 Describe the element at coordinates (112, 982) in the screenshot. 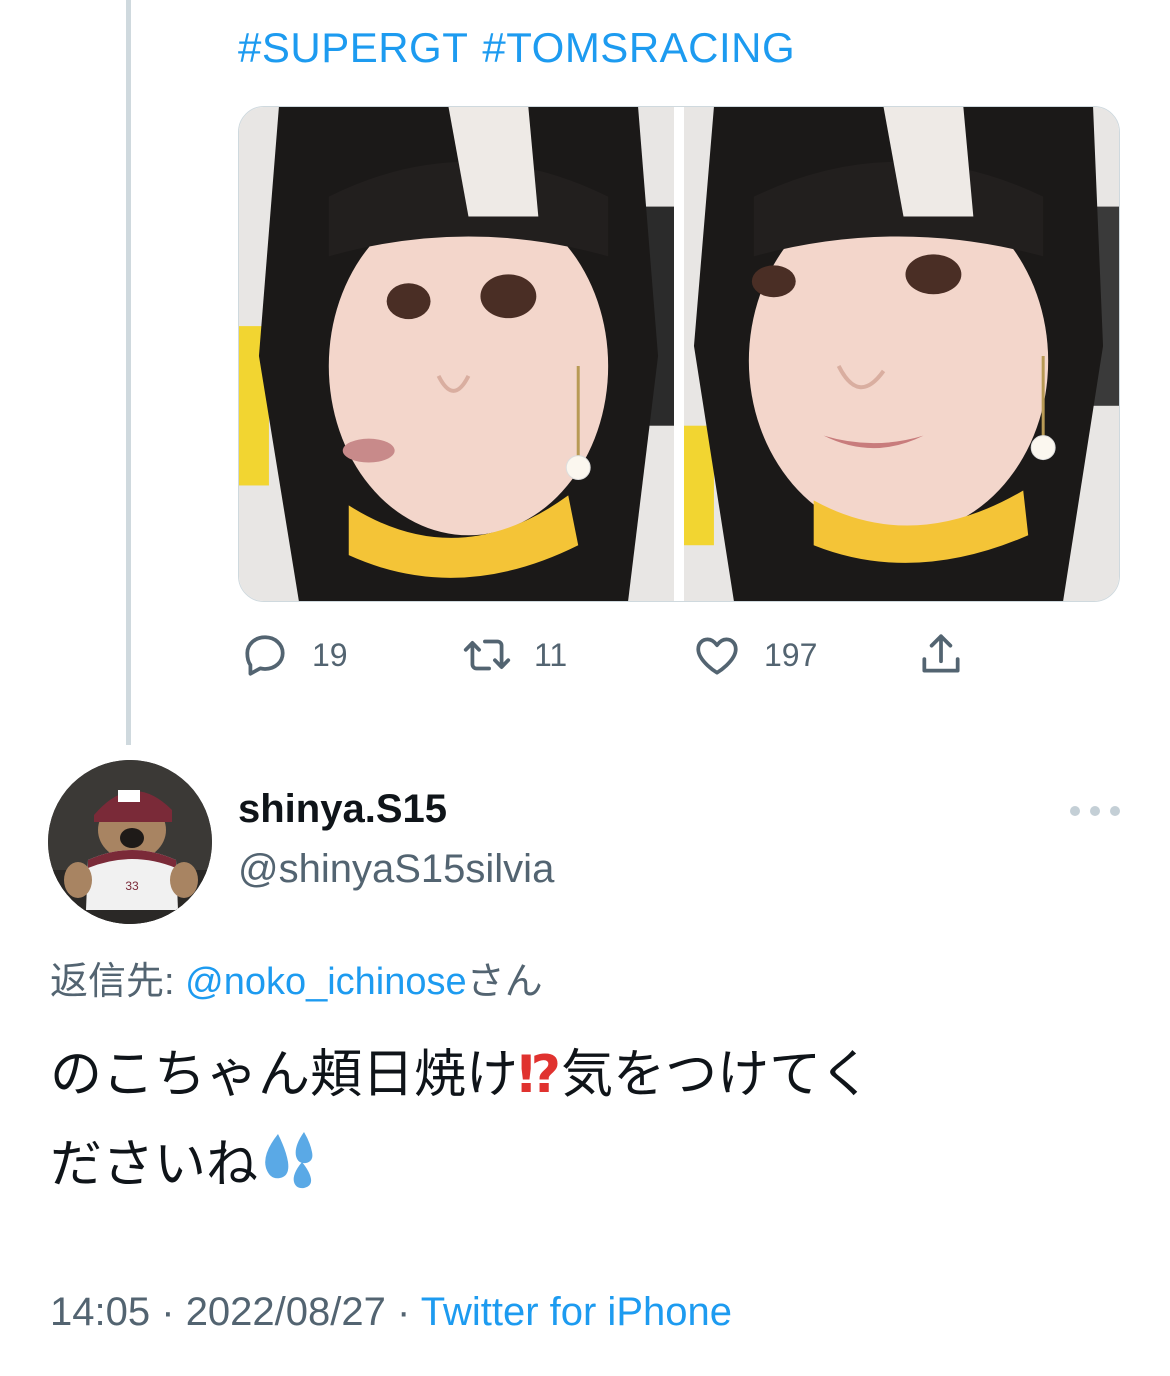

I see `reply-prefix: 返信先:` at that location.